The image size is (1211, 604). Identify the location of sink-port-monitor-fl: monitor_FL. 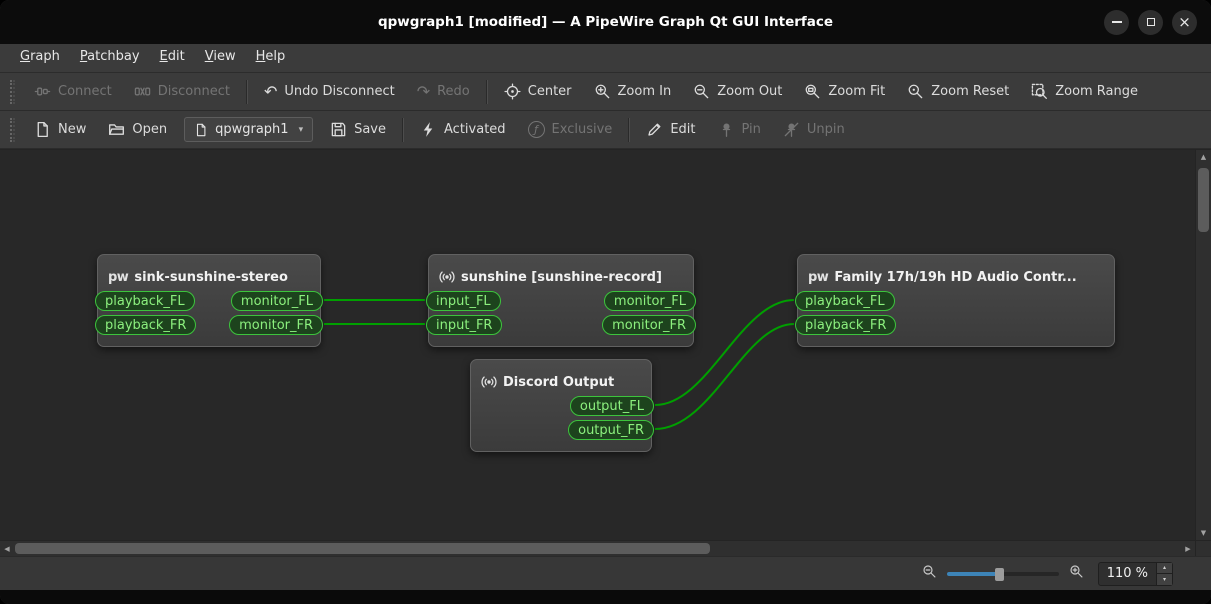
(276, 301).